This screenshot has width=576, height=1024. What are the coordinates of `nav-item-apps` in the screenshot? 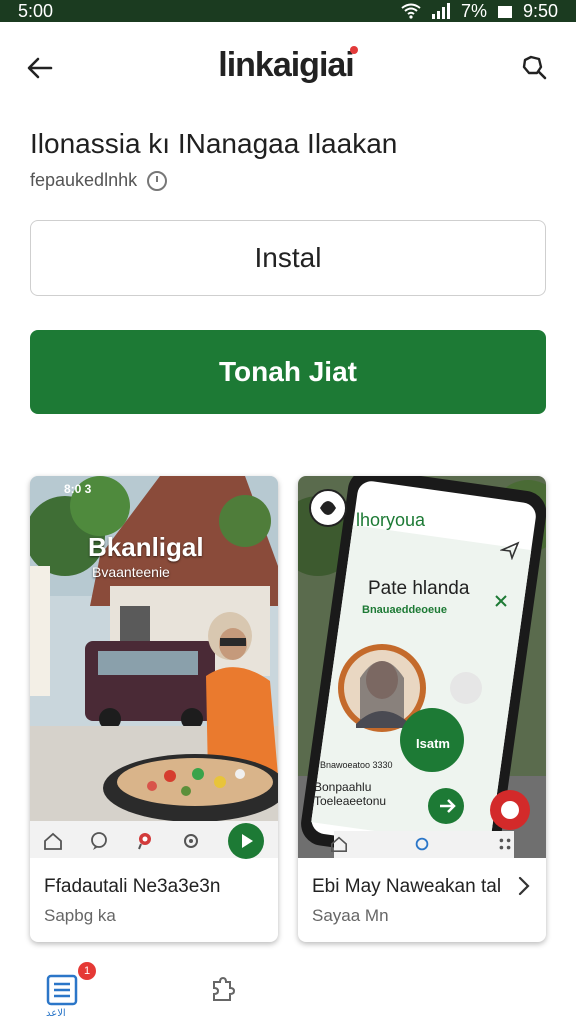 It's located at (222, 990).